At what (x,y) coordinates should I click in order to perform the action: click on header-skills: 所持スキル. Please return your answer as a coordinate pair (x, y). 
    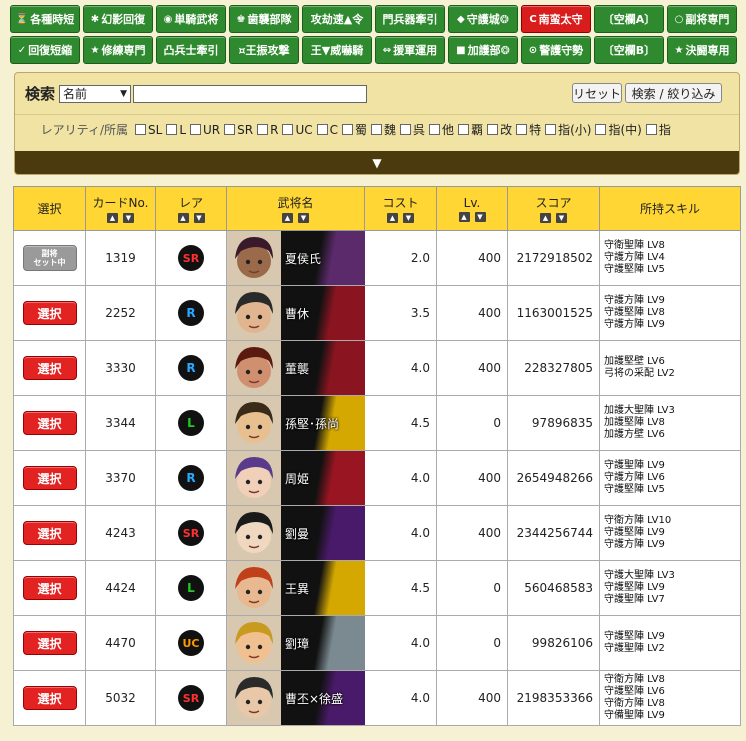
    Looking at the image, I should click on (670, 208).